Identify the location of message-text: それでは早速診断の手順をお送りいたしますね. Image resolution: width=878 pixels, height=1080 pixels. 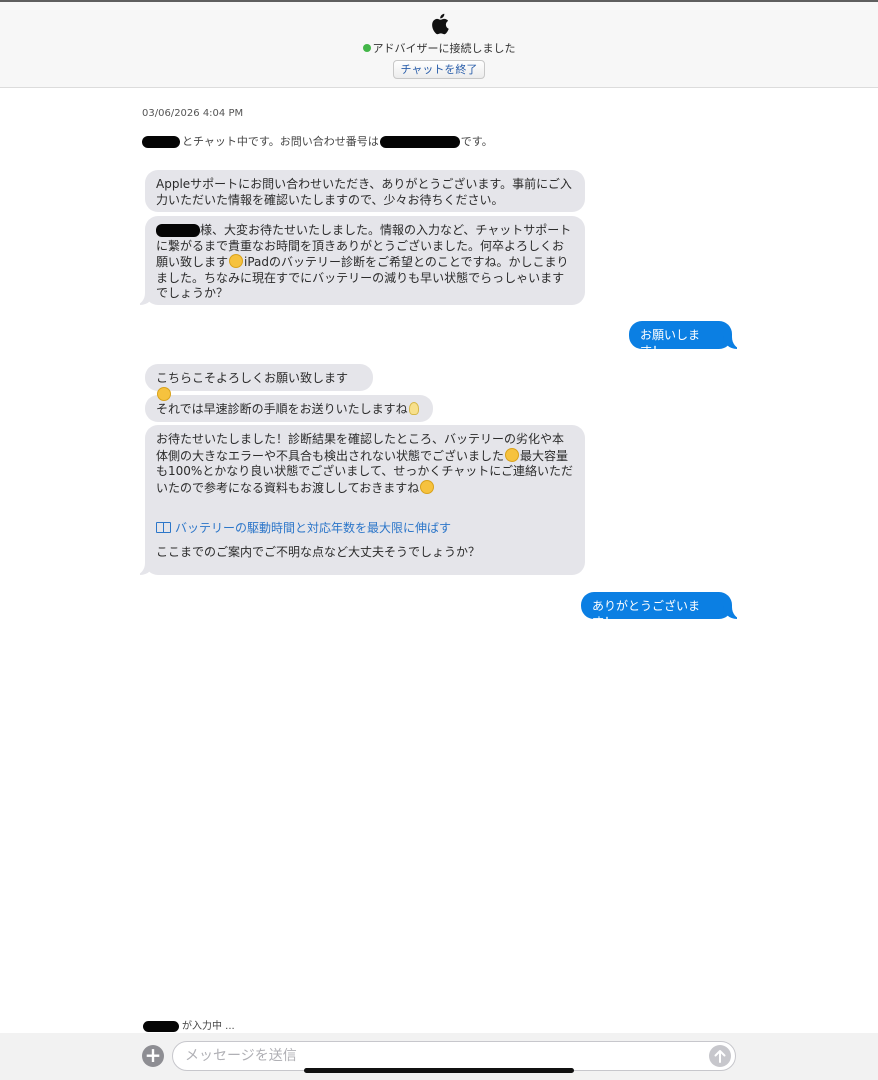
(282, 409).